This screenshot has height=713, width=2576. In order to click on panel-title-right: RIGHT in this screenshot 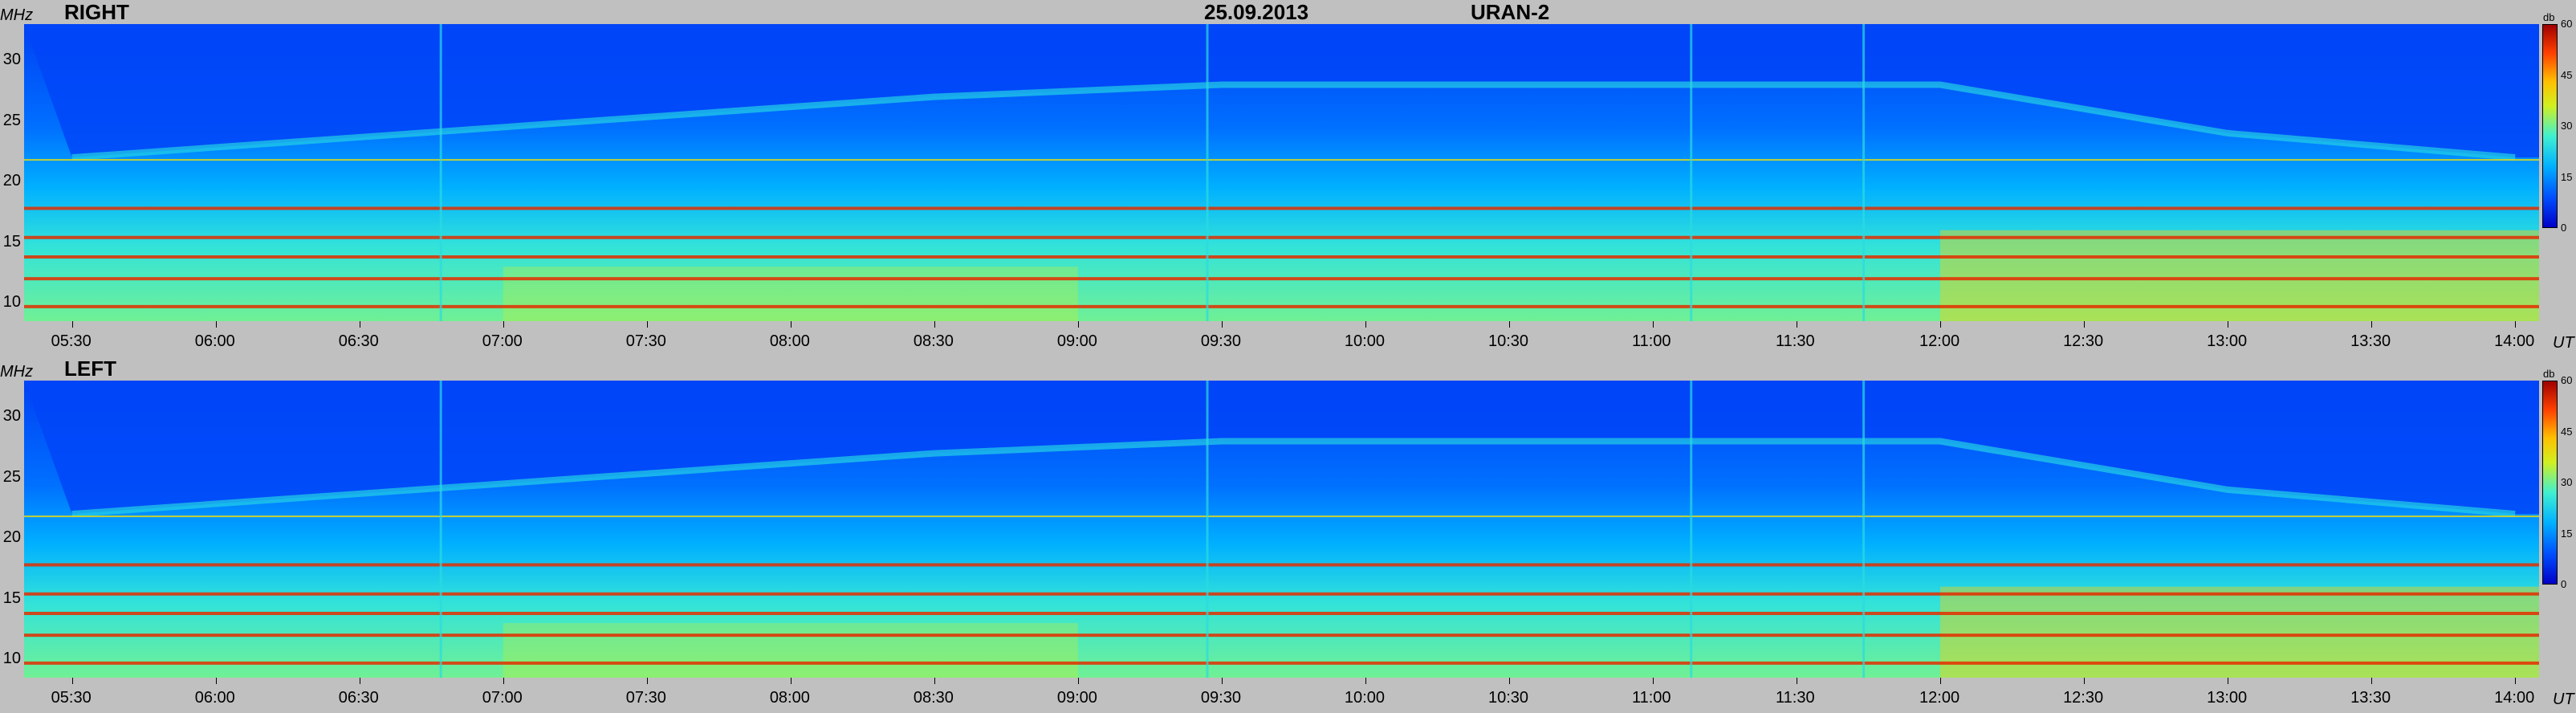, I will do `click(96, 12)`.